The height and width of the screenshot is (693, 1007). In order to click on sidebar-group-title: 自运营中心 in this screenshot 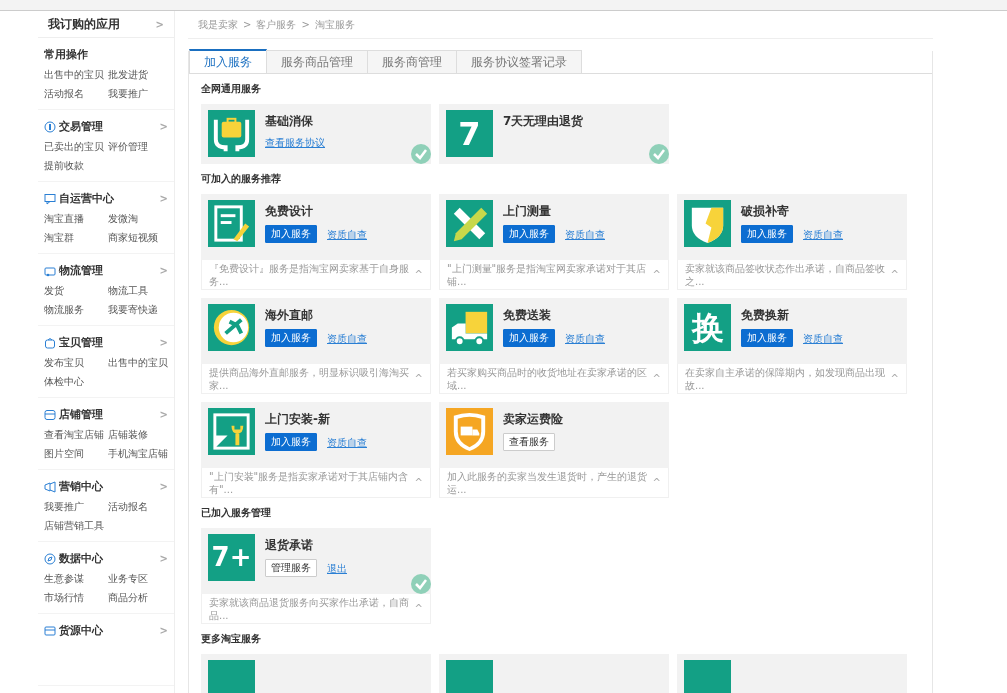, I will do `click(86, 199)`.